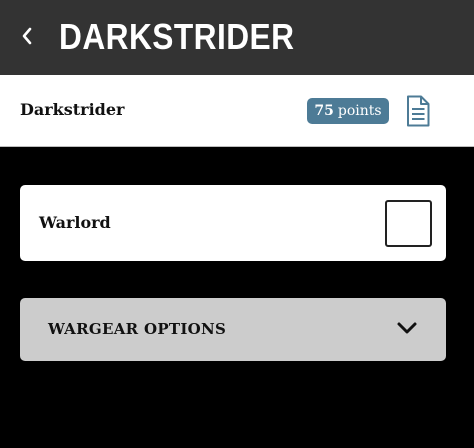 This screenshot has height=448, width=474. Describe the element at coordinates (233, 329) in the screenshot. I see `wargear-options-panel: WARGEAR OPTIONS` at that location.